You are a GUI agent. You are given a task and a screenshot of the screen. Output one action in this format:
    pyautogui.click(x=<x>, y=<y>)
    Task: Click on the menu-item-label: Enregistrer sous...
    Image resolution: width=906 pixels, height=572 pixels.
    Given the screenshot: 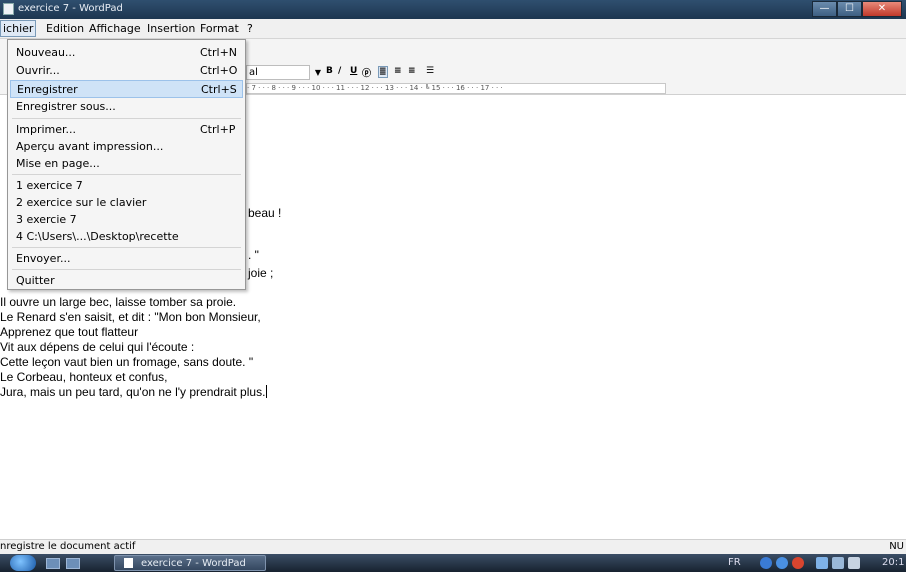 What is the action you would take?
    pyautogui.click(x=66, y=106)
    